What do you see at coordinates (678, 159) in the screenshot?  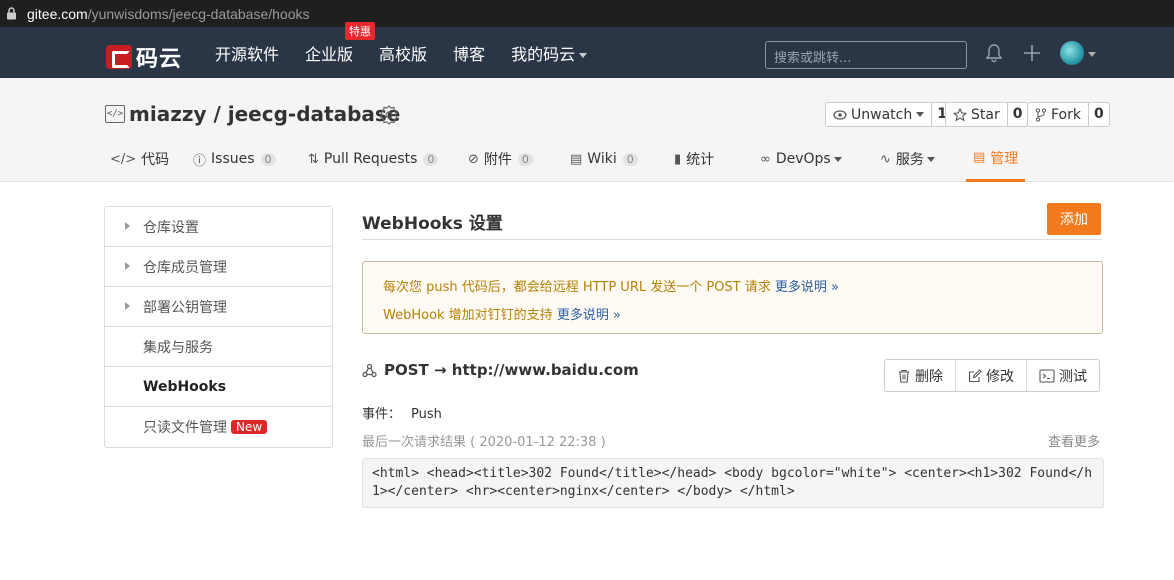 I see `bar-chart-icon: ▮` at bounding box center [678, 159].